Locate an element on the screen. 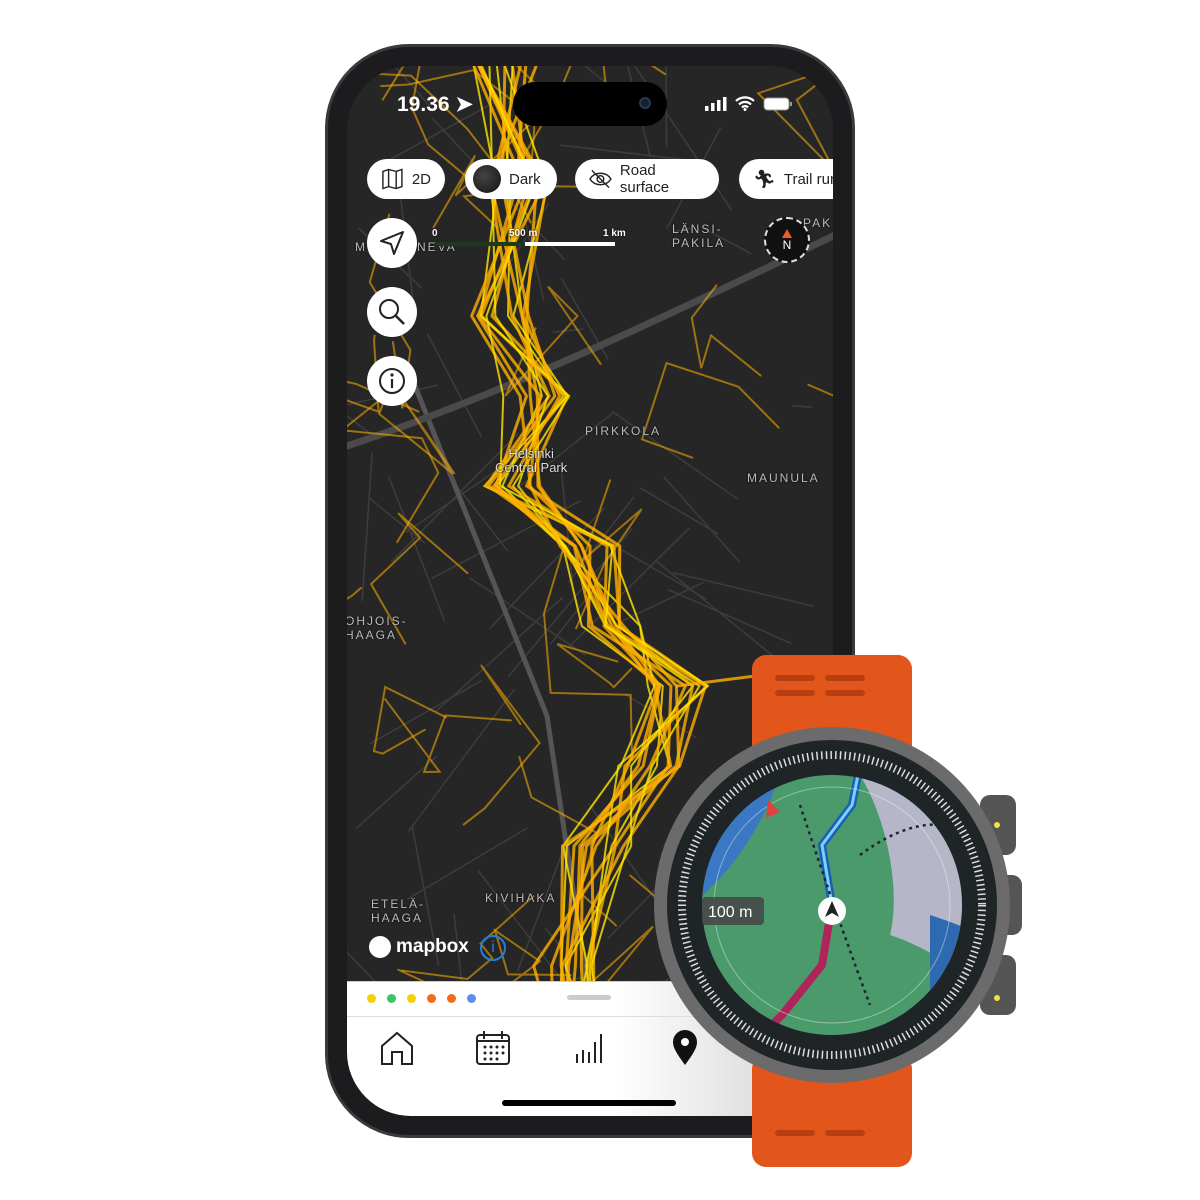 Image resolution: width=1200 pixels, height=1200 pixels. scale-bar is located at coordinates (525, 244).